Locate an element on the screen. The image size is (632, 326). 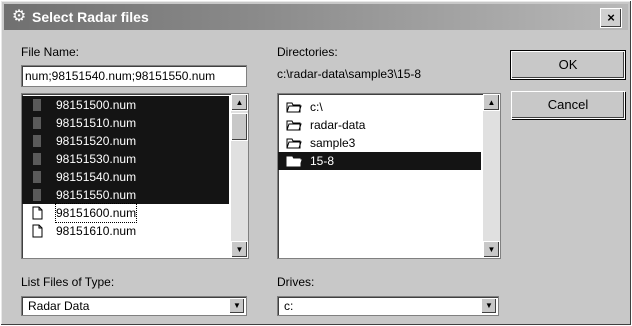
file-list-item: 98151510.num is located at coordinates (125, 123).